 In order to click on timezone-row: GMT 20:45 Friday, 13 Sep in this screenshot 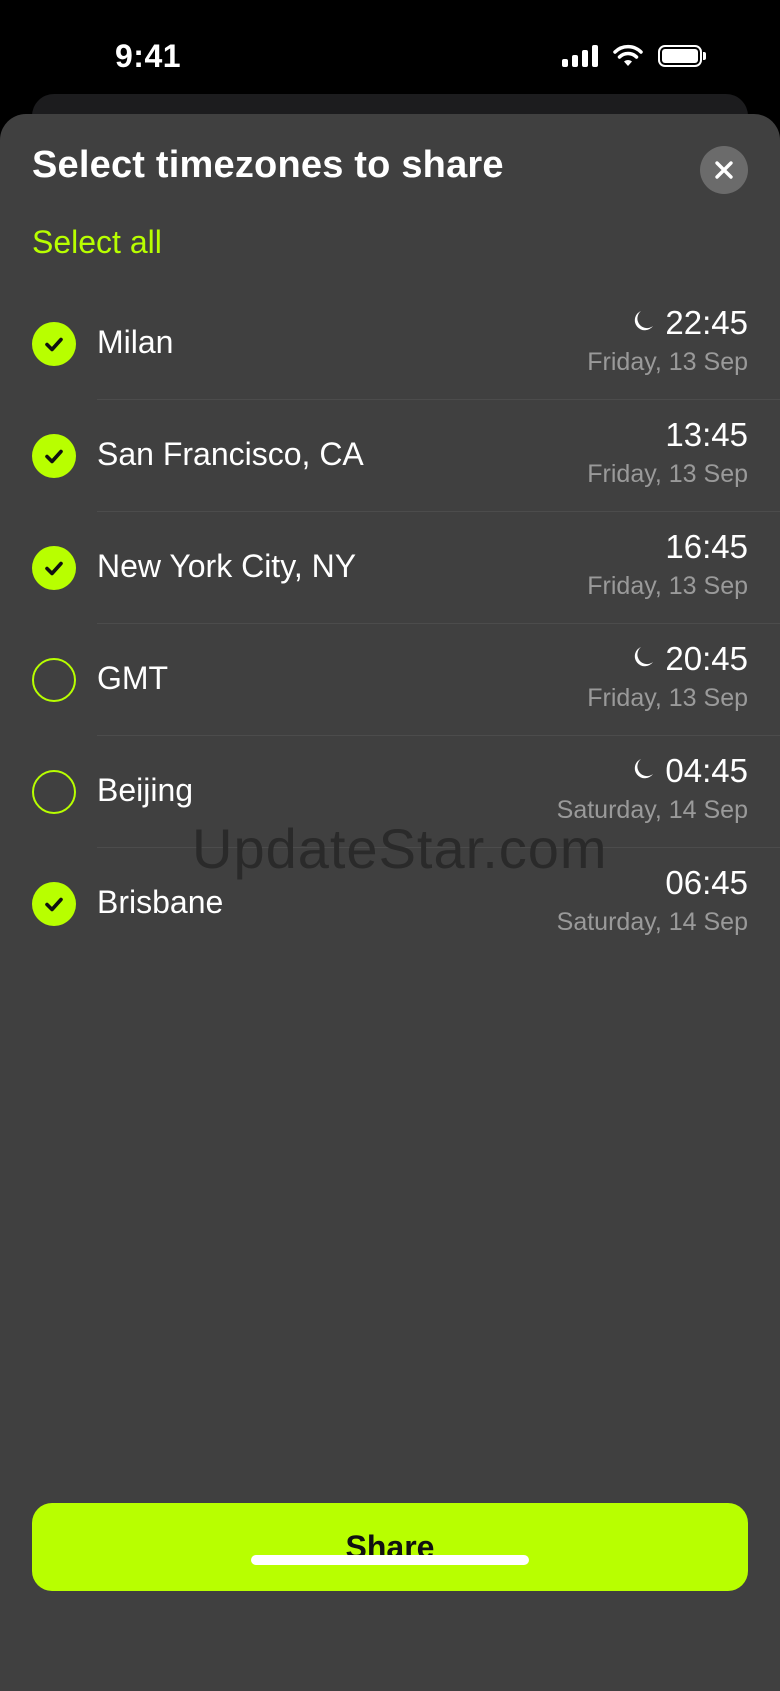, I will do `click(390, 680)`.